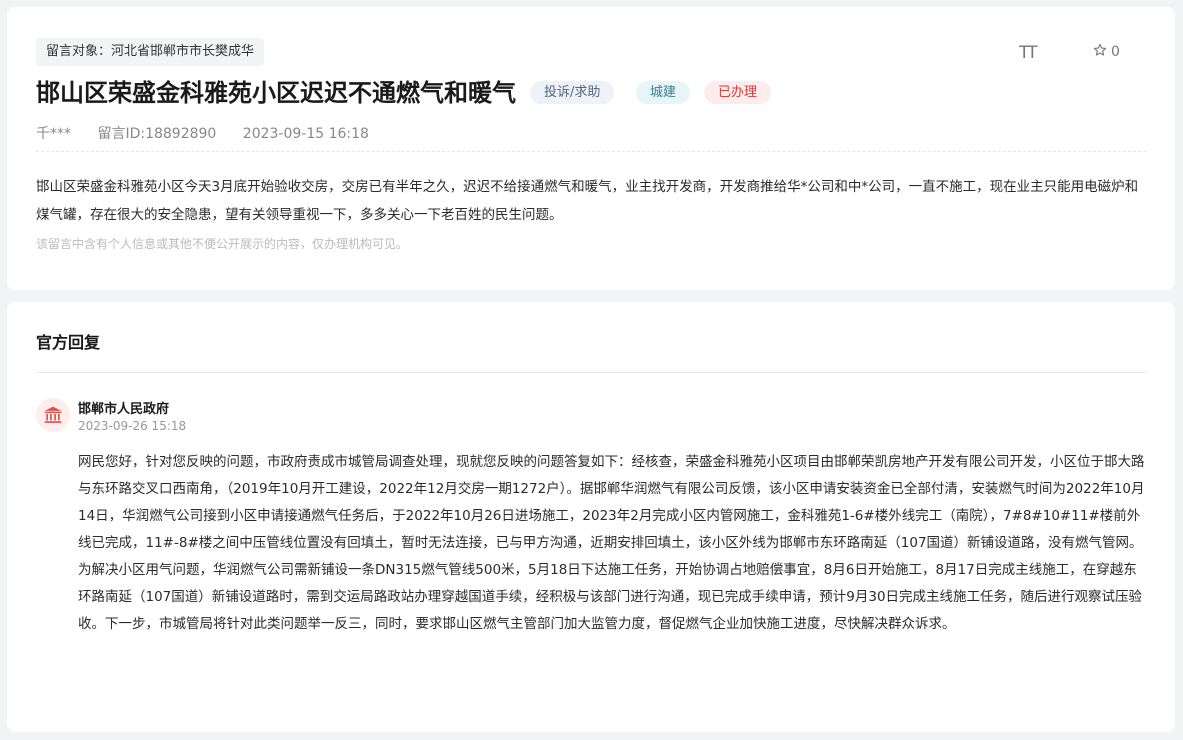 This screenshot has width=1183, height=740. I want to click on government-building-icon, so click(53, 415).